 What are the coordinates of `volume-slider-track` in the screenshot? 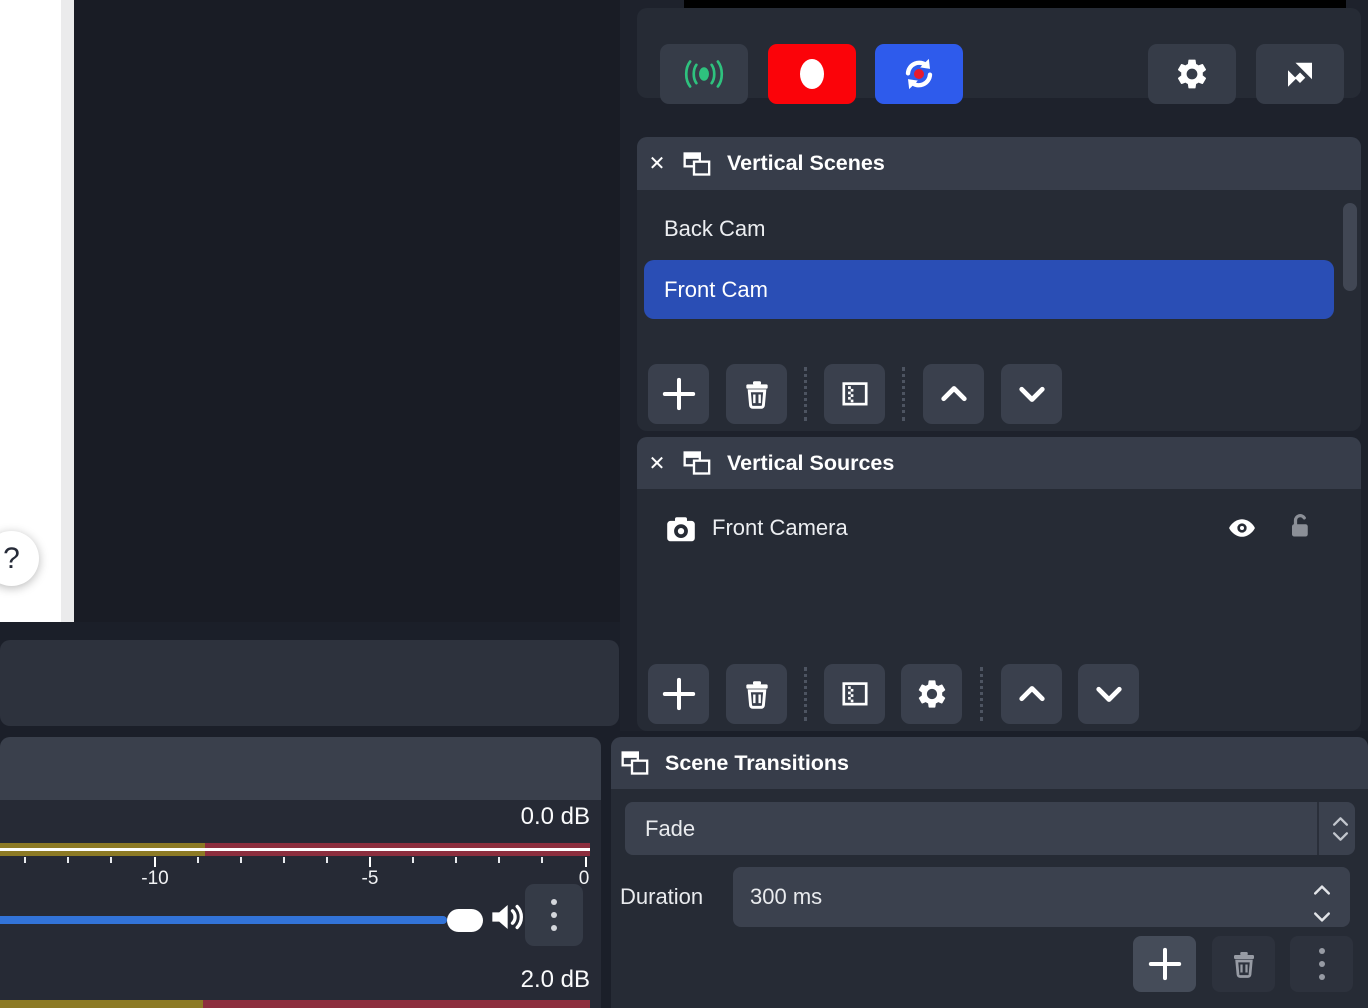 It's located at (223, 920).